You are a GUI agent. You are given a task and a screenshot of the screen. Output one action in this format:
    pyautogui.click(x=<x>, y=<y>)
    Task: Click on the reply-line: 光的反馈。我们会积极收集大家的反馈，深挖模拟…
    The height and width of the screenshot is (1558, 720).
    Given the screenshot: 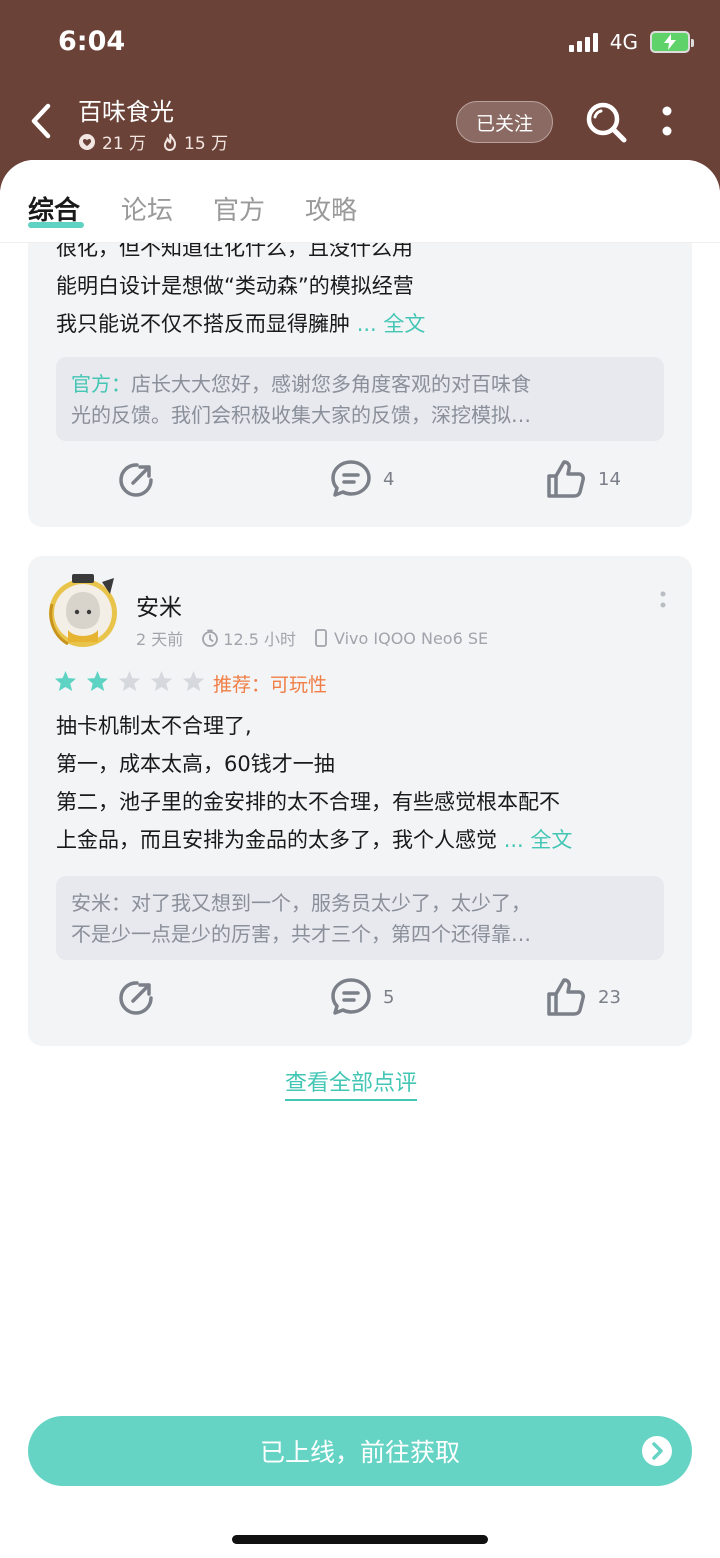 What is the action you would take?
    pyautogui.click(x=301, y=415)
    